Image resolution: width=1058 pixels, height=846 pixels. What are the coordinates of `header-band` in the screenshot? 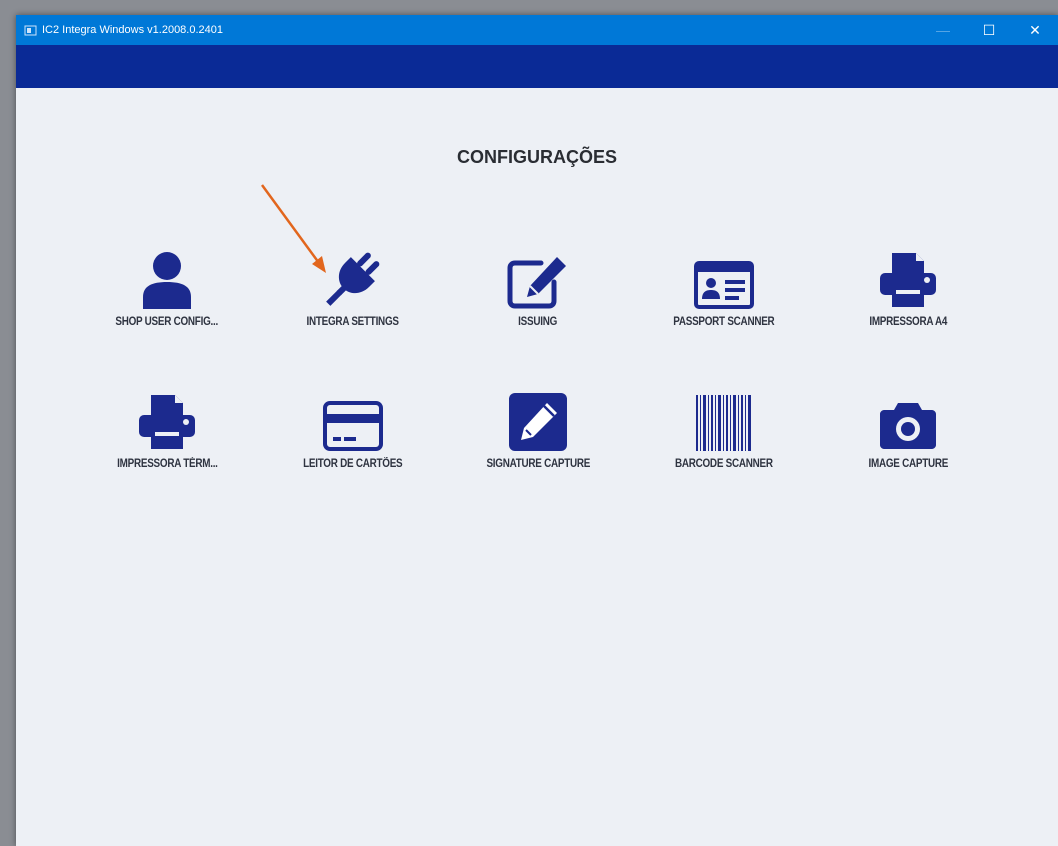 It's located at (537, 66).